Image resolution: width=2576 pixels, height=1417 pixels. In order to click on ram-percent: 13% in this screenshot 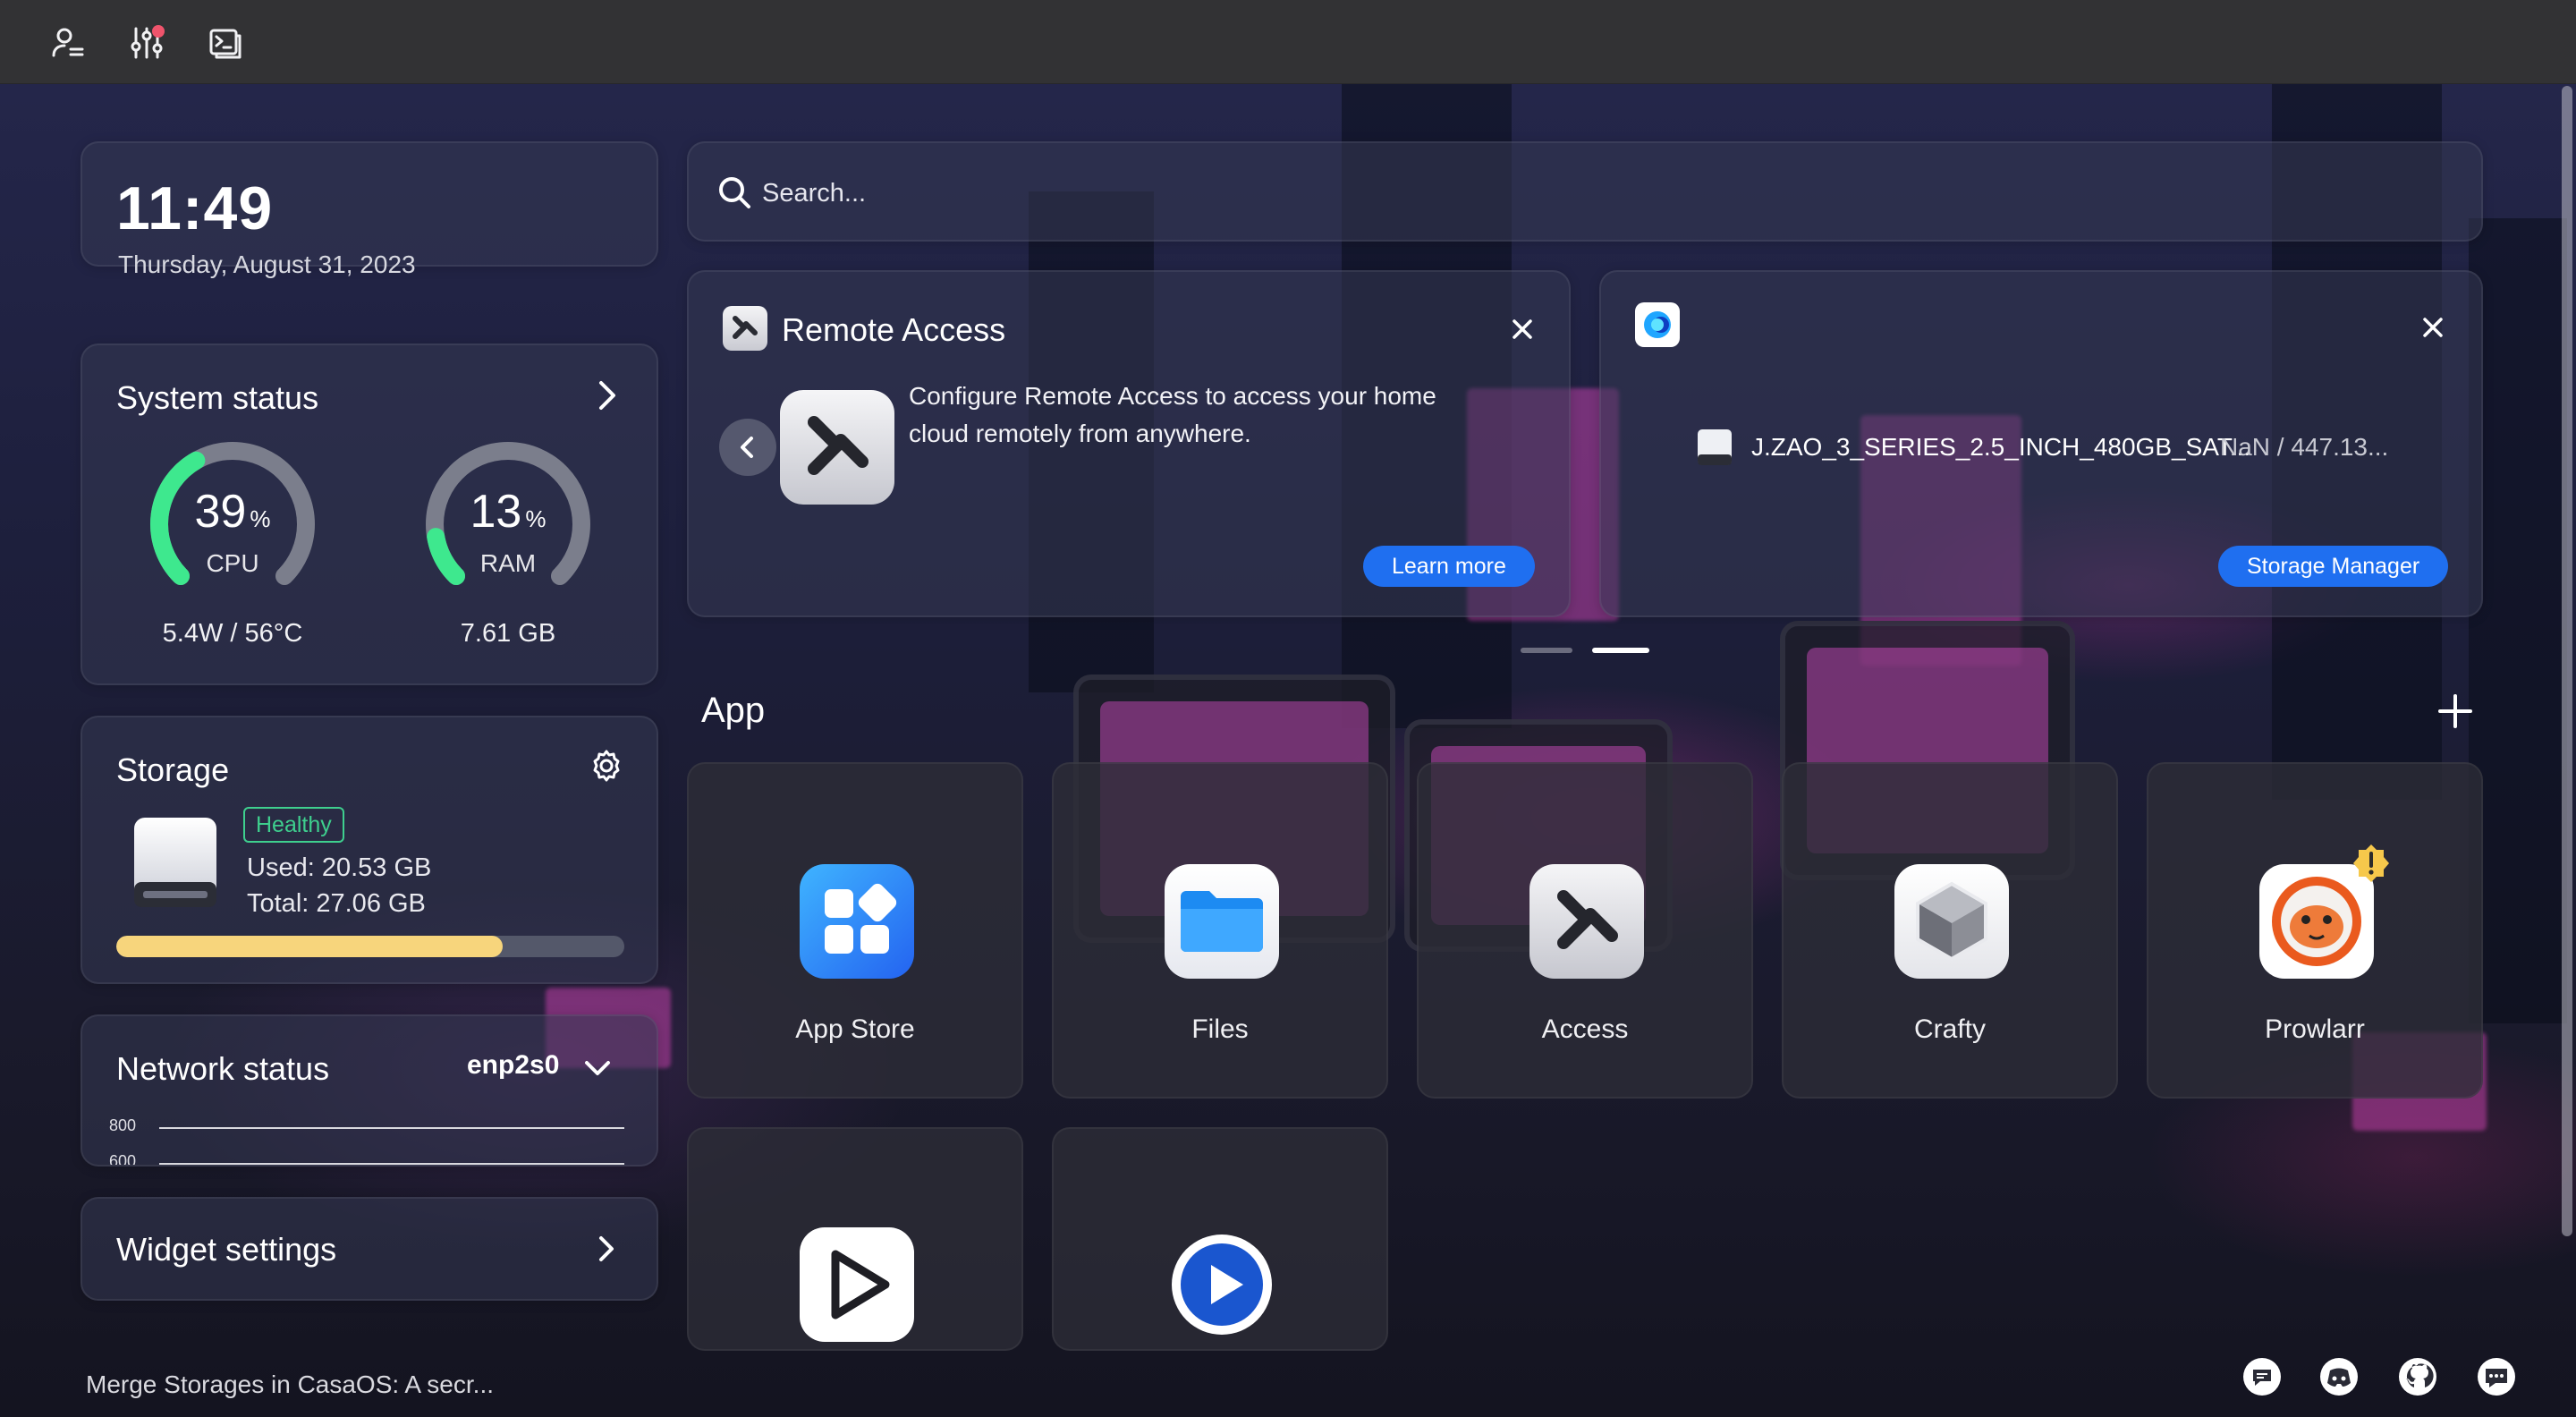, I will do `click(508, 512)`.